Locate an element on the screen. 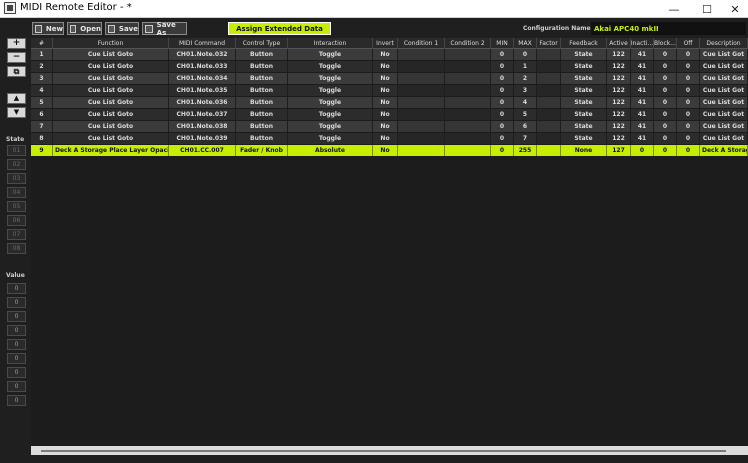 Image resolution: width=748 pixels, height=463 pixels. state-slot: 06 is located at coordinates (16, 220).